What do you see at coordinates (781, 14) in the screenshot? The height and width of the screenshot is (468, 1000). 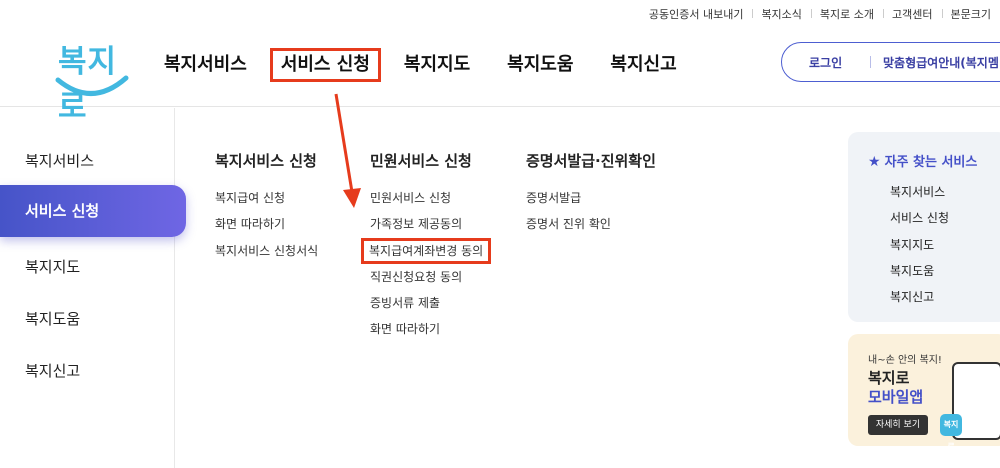 I see `util-link-news: 복지소식` at bounding box center [781, 14].